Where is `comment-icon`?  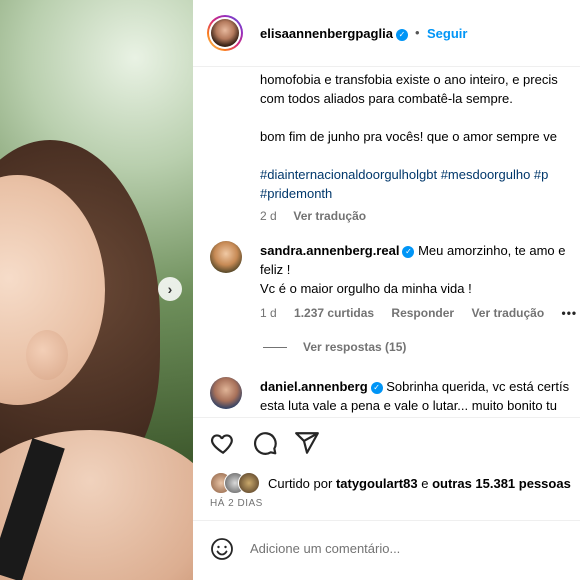 comment-icon is located at coordinates (265, 443).